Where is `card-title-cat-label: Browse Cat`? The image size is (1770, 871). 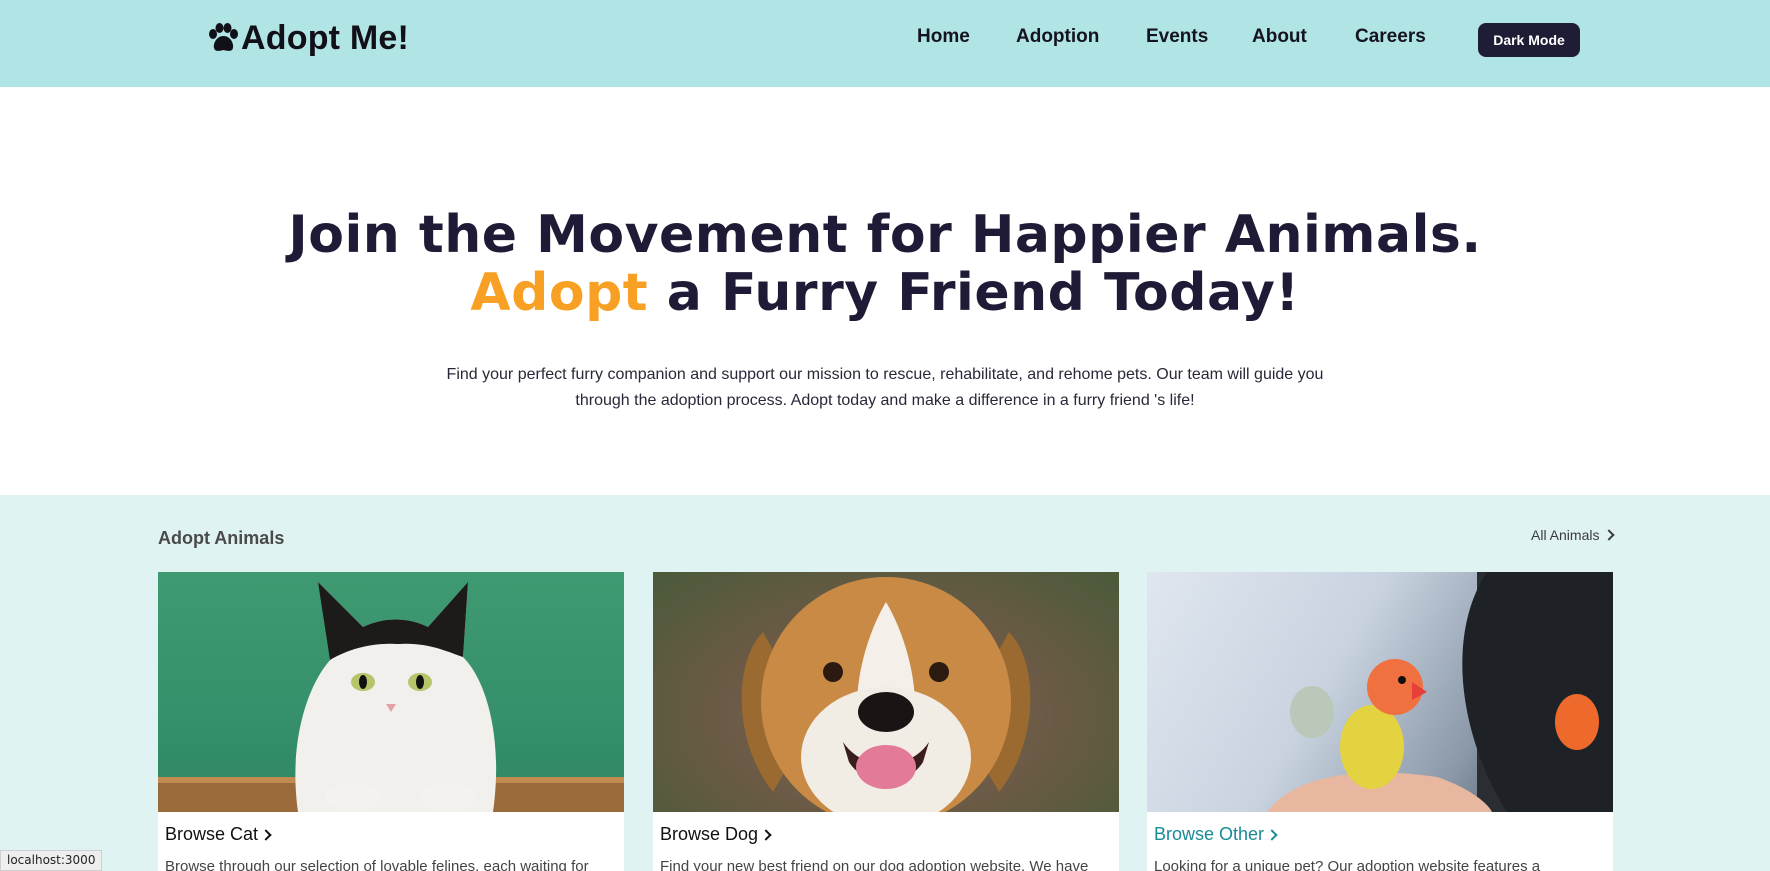
card-title-cat-label: Browse Cat is located at coordinates (212, 834).